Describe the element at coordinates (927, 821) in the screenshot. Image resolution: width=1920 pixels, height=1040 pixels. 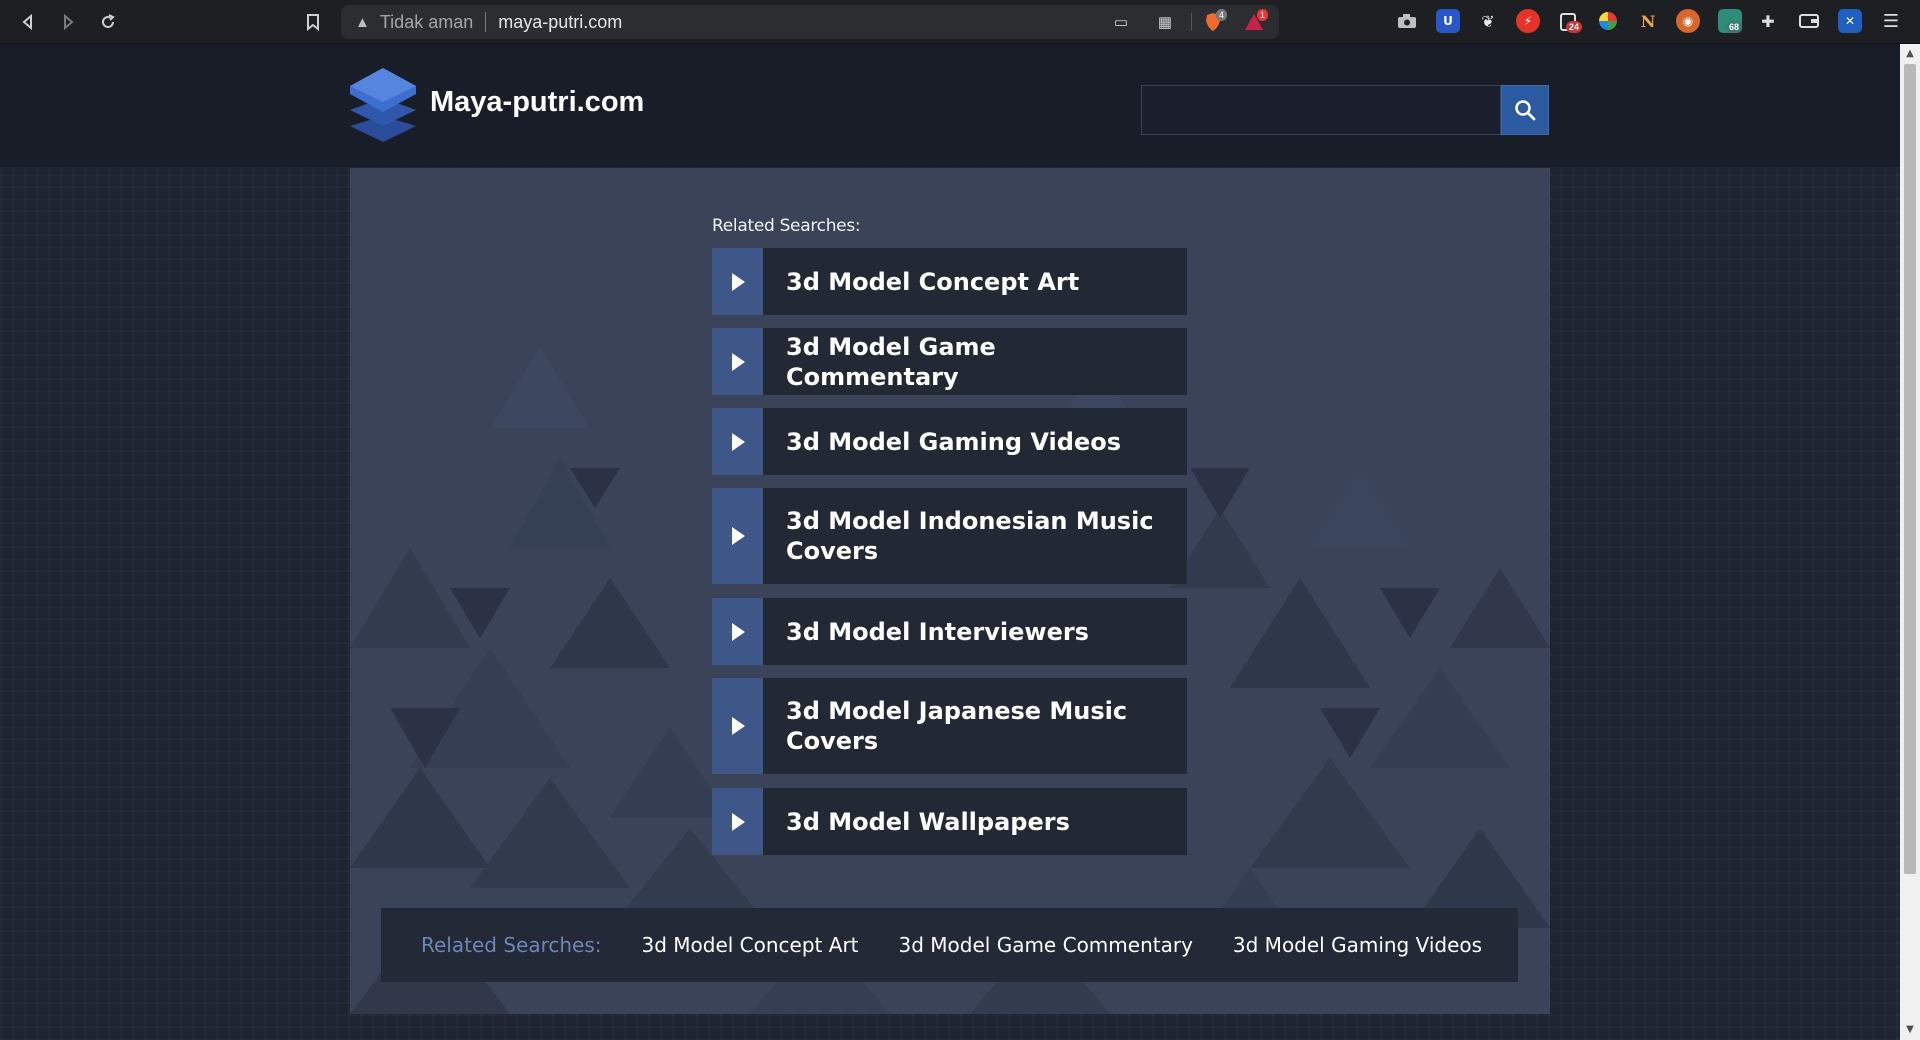
I see `related-search-label: 3d Model Wallpapers` at that location.